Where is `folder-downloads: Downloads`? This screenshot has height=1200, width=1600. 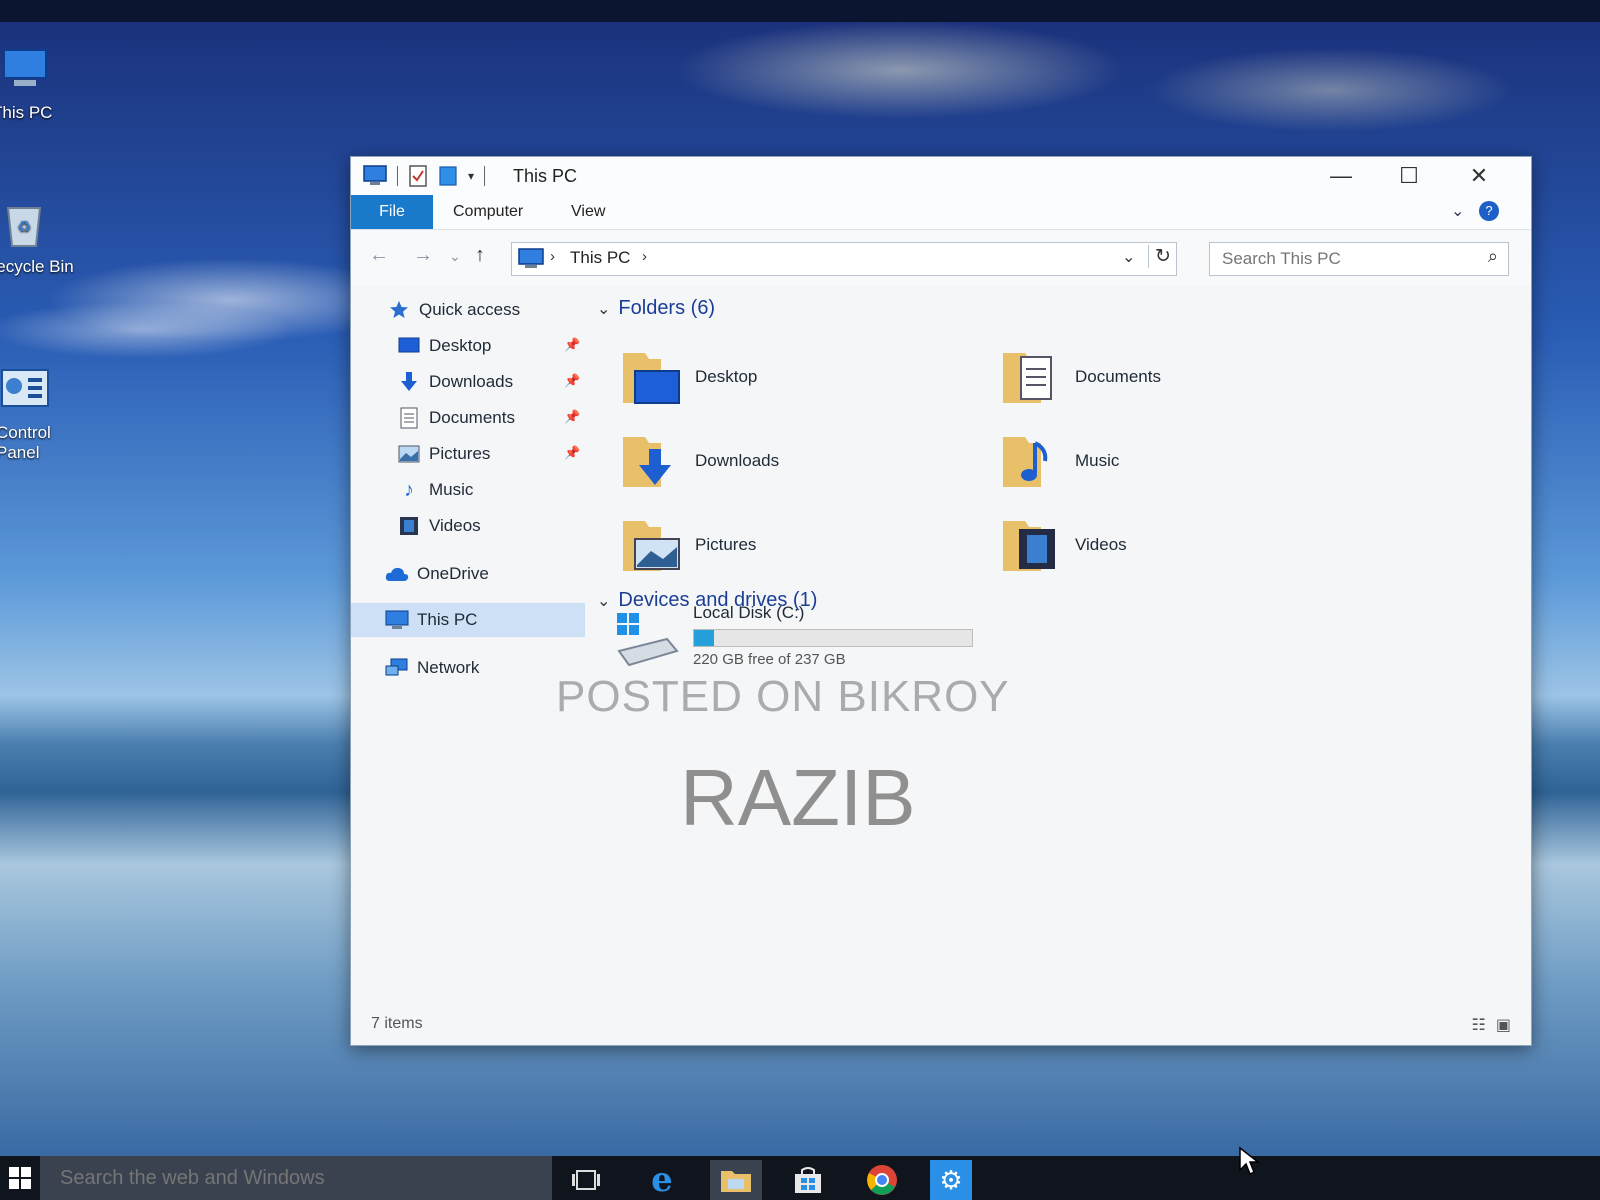
folder-downloads: Downloads is located at coordinates (700, 461).